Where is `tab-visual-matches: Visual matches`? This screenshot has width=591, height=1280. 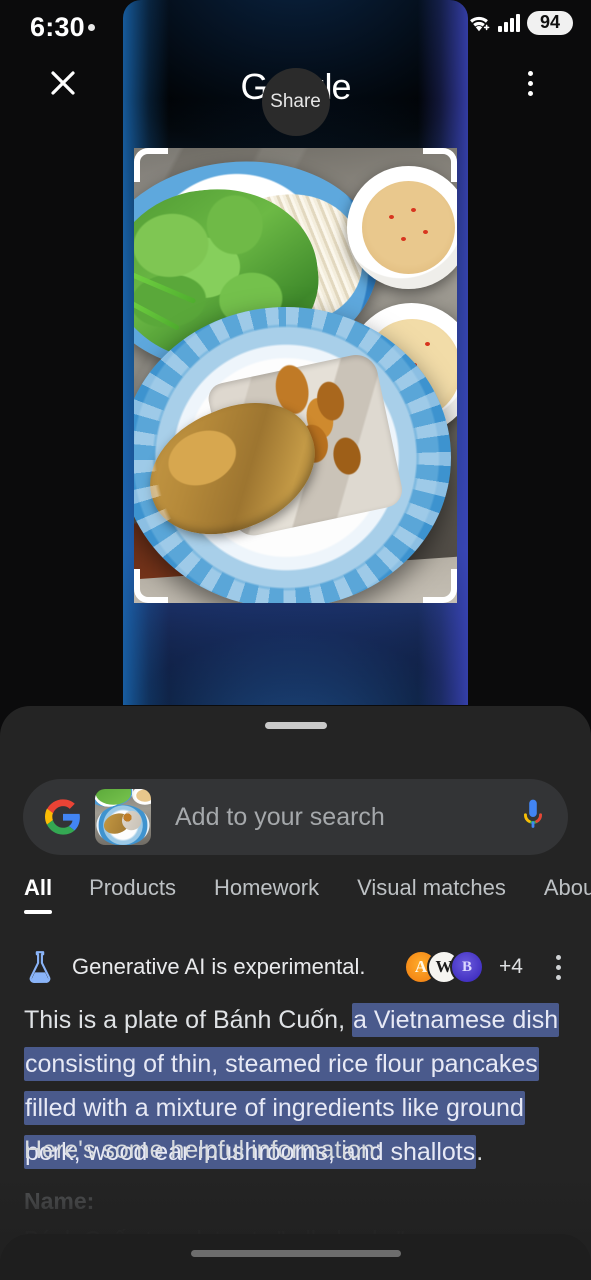
tab-visual-matches: Visual matches is located at coordinates (431, 886).